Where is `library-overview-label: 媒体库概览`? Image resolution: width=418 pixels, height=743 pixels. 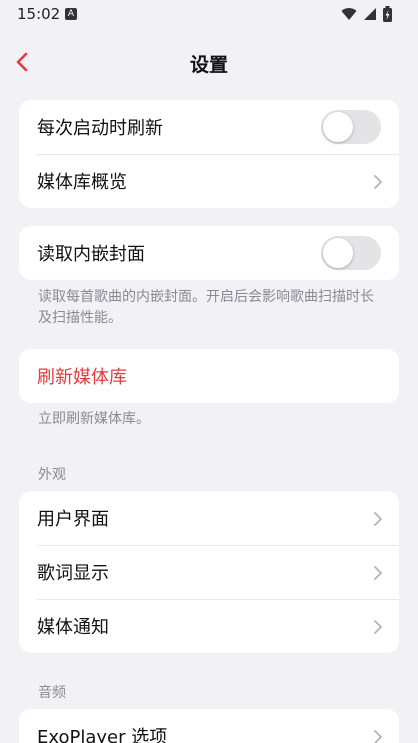
library-overview-label: 媒体库概览 is located at coordinates (82, 182).